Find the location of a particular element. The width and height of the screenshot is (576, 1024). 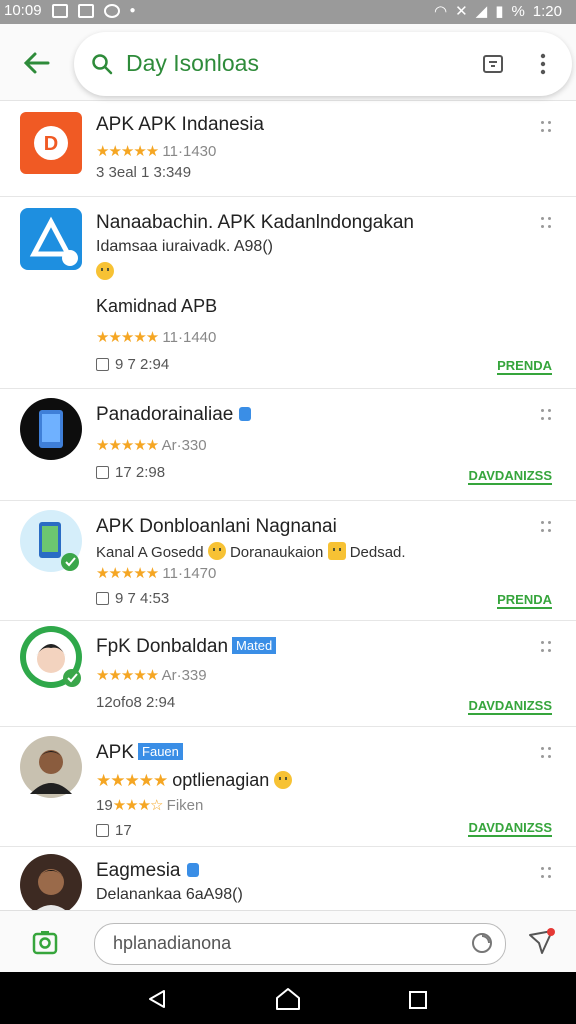

rating-text: Ar·330 is located at coordinates (184, 445).